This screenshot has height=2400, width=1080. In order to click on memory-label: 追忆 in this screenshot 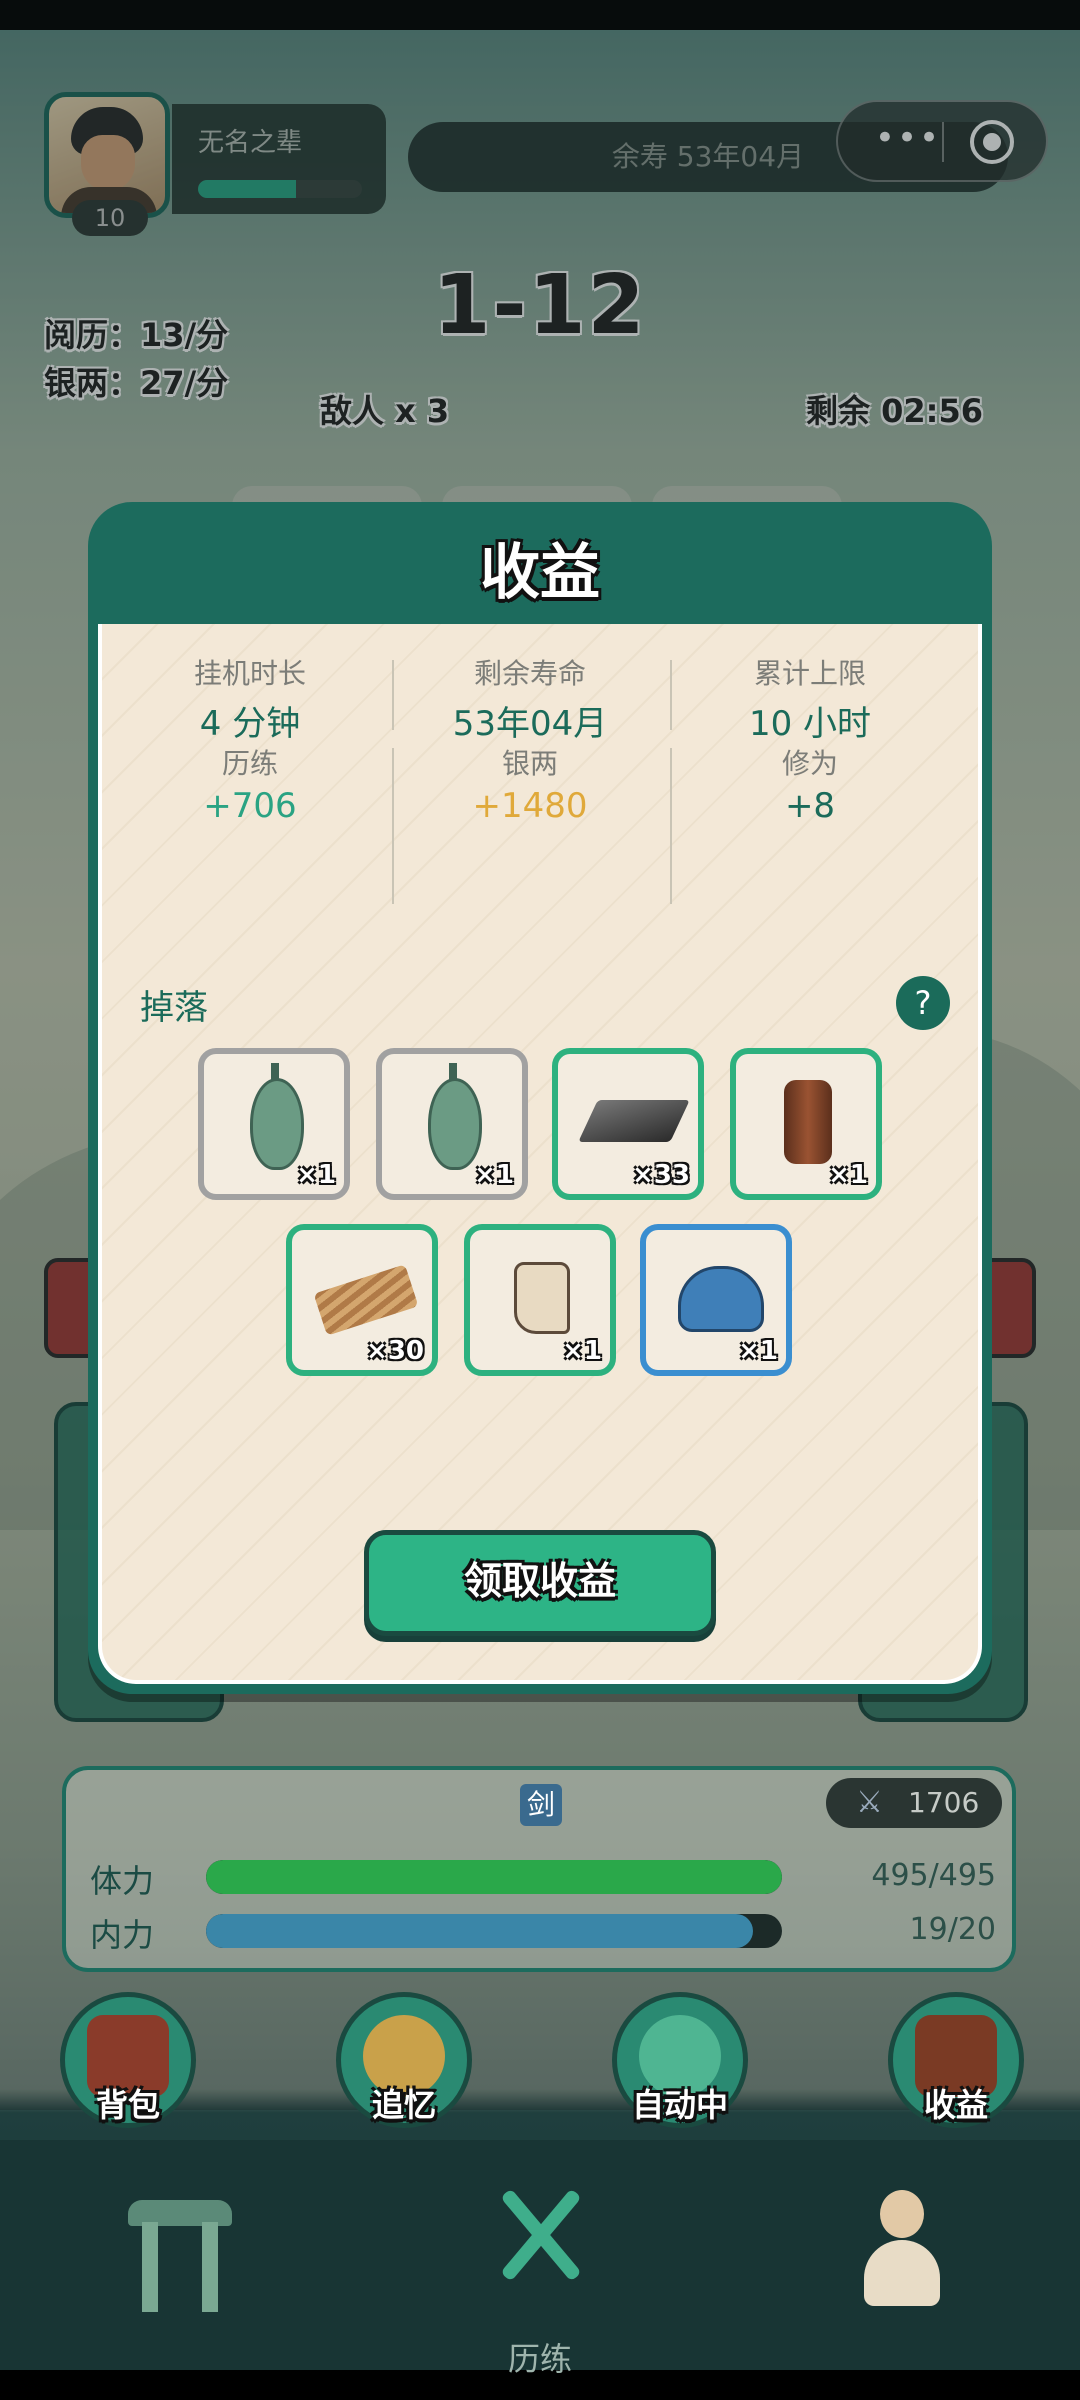, I will do `click(403, 2105)`.